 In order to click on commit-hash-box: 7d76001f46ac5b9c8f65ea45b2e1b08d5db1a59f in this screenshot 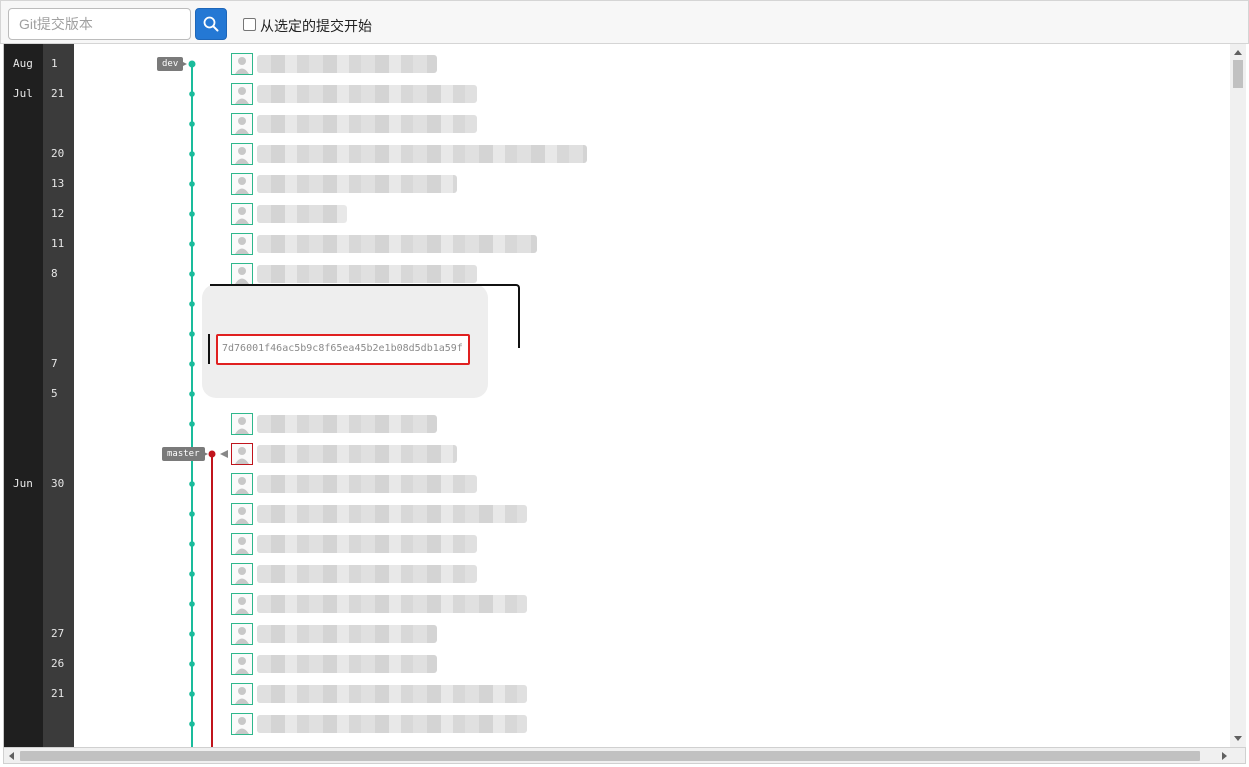, I will do `click(343, 349)`.